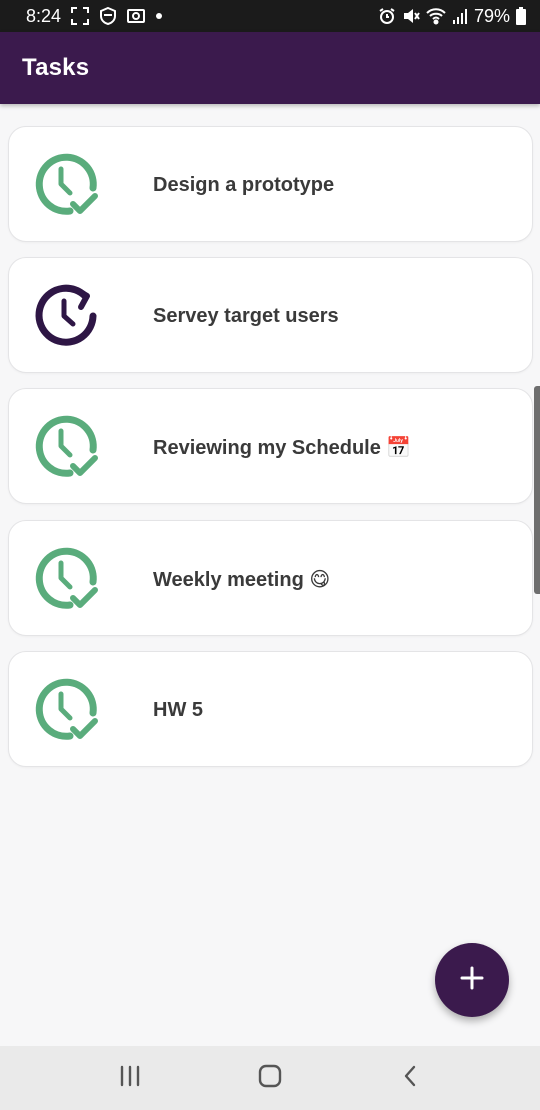  I want to click on add-task-button, so click(472, 980).